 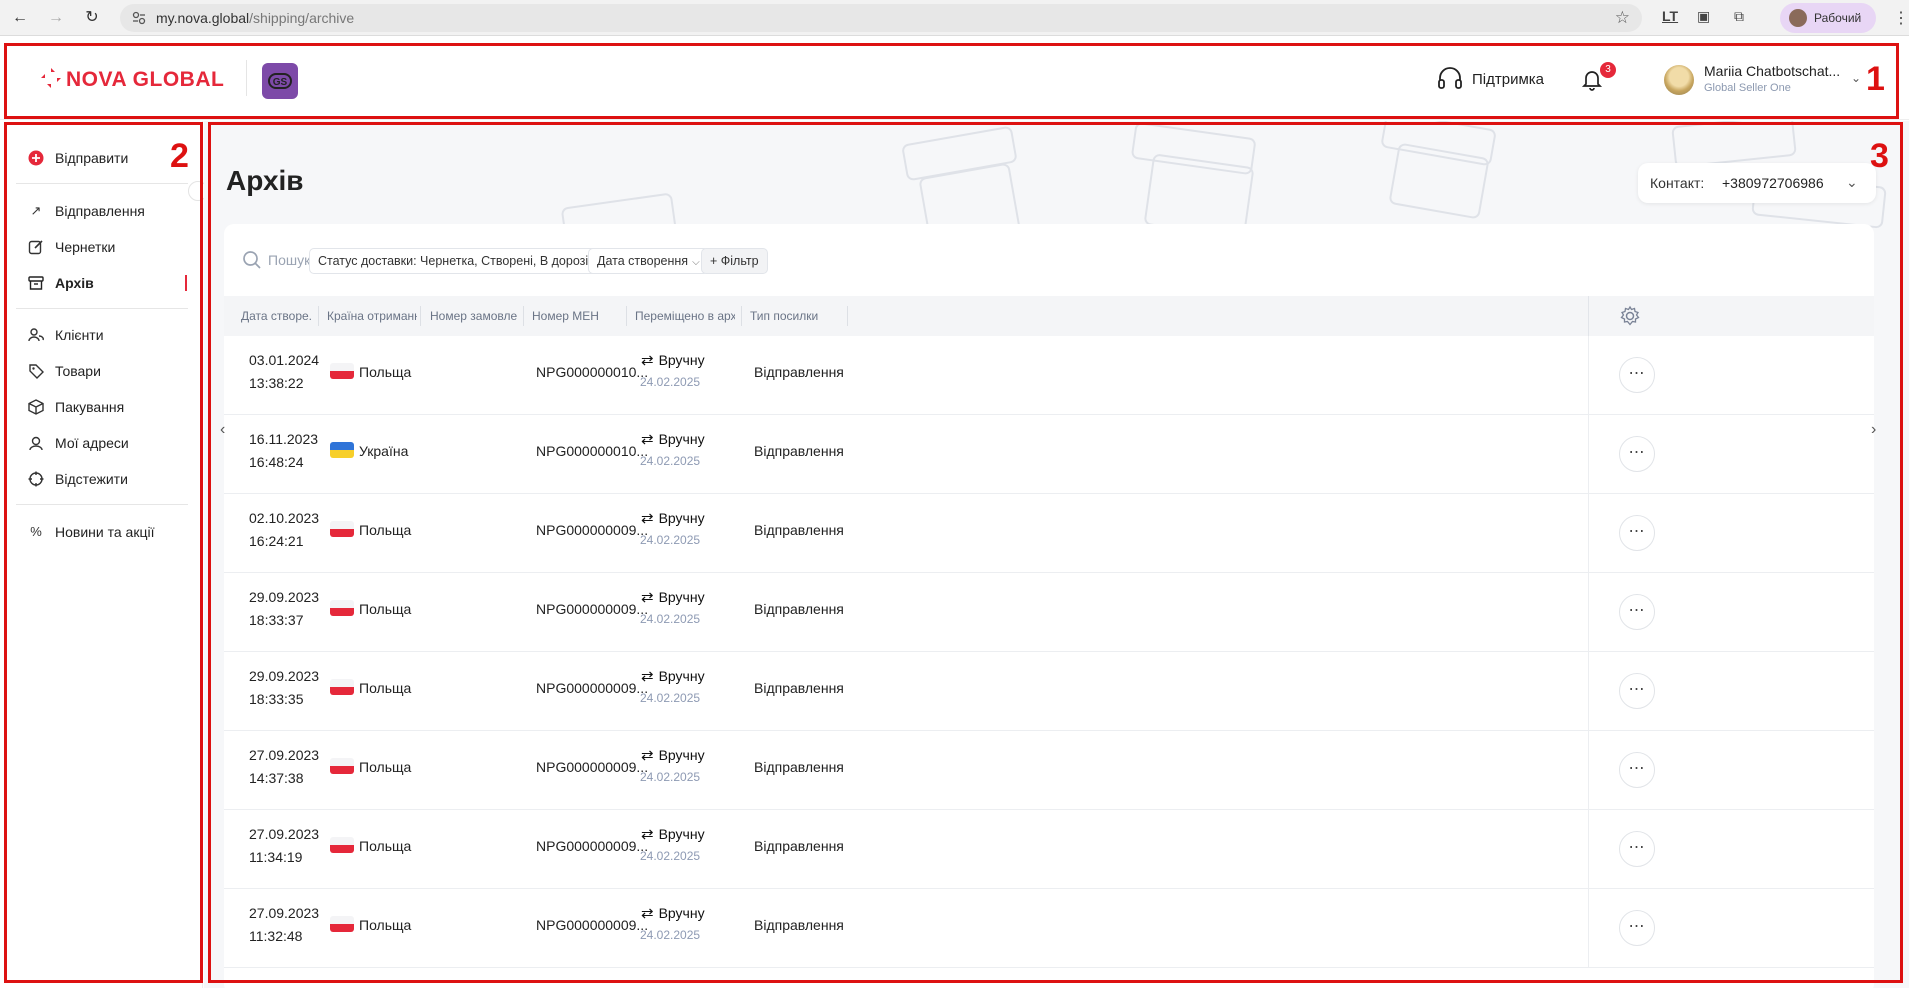 What do you see at coordinates (179, 156) in the screenshot?
I see `annotation-label-sidebar: 2` at bounding box center [179, 156].